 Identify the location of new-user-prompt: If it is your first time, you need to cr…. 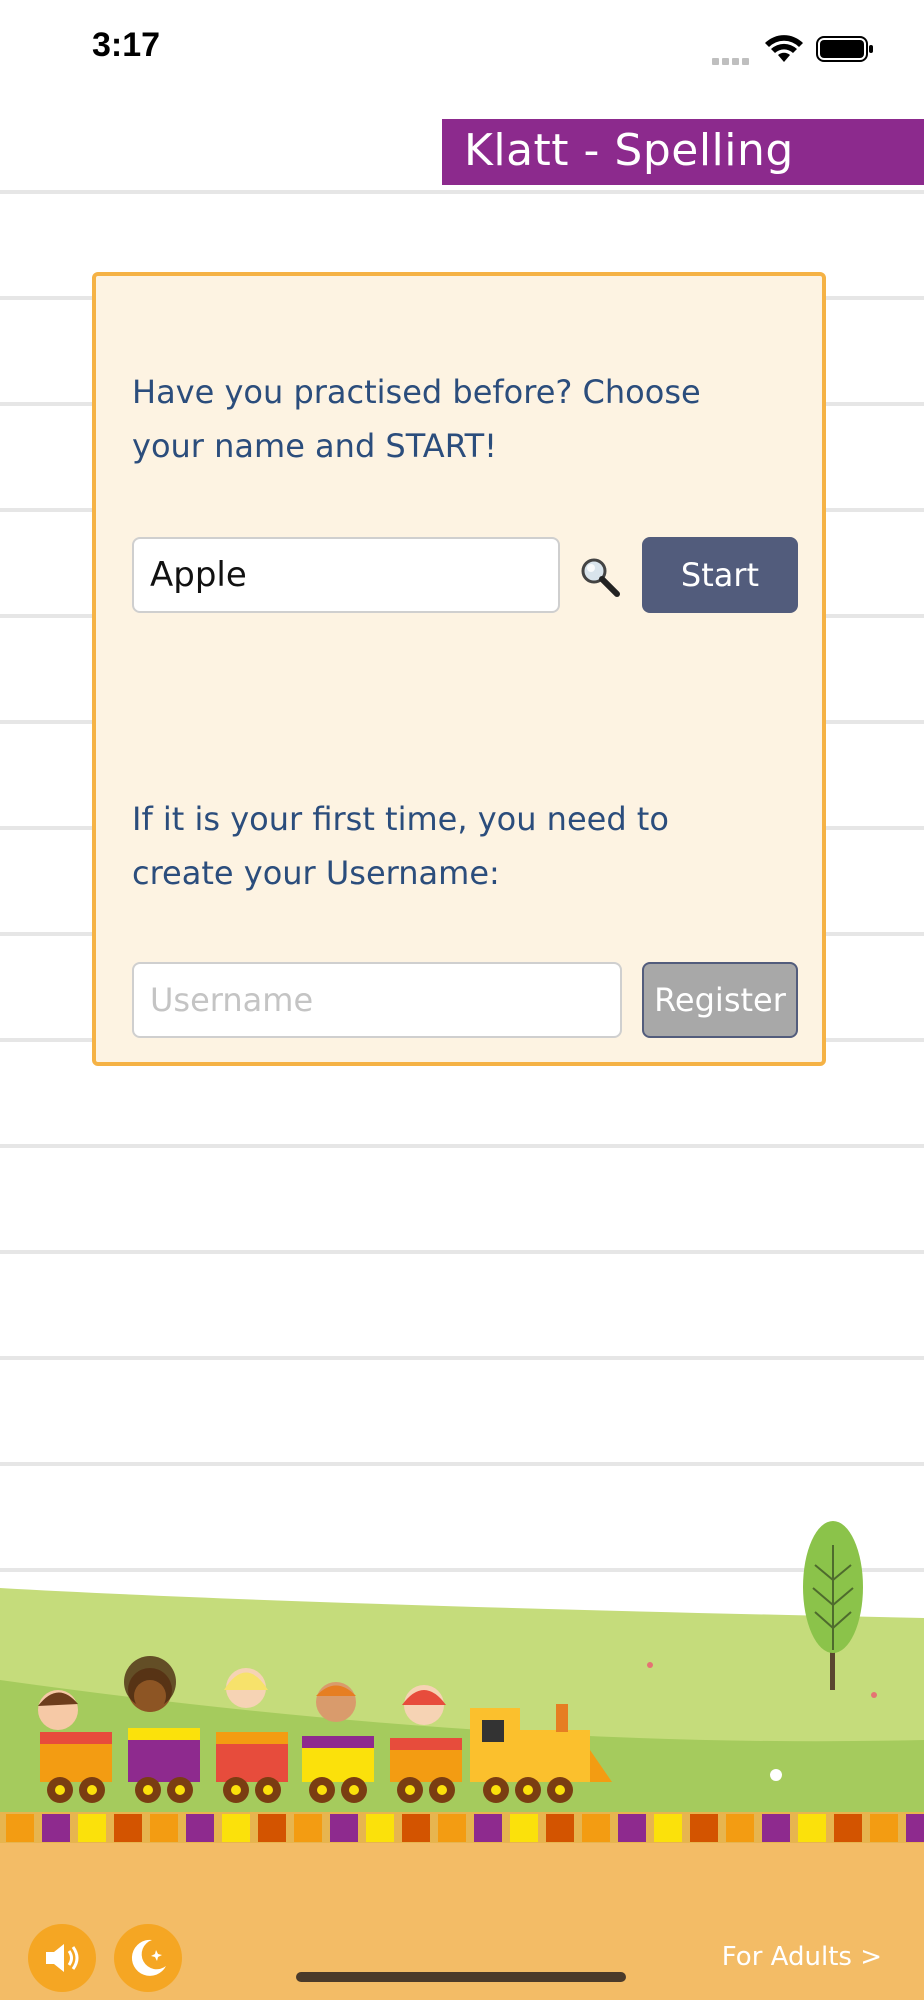
(400, 846).